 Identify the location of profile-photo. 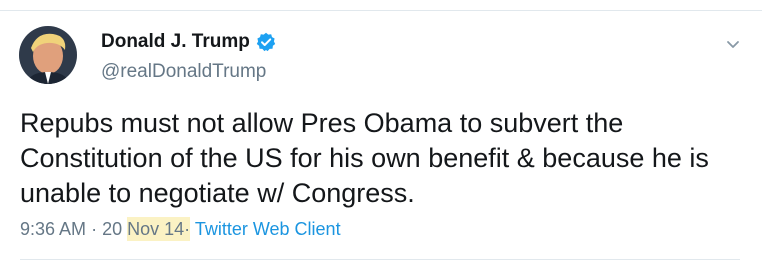
(48, 55).